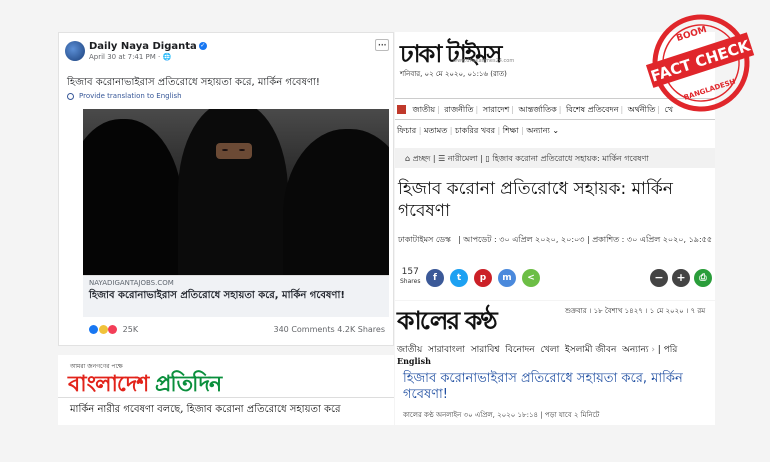 The width and height of the screenshot is (770, 462). What do you see at coordinates (507, 278) in the screenshot?
I see `messenger-share-icon: m` at bounding box center [507, 278].